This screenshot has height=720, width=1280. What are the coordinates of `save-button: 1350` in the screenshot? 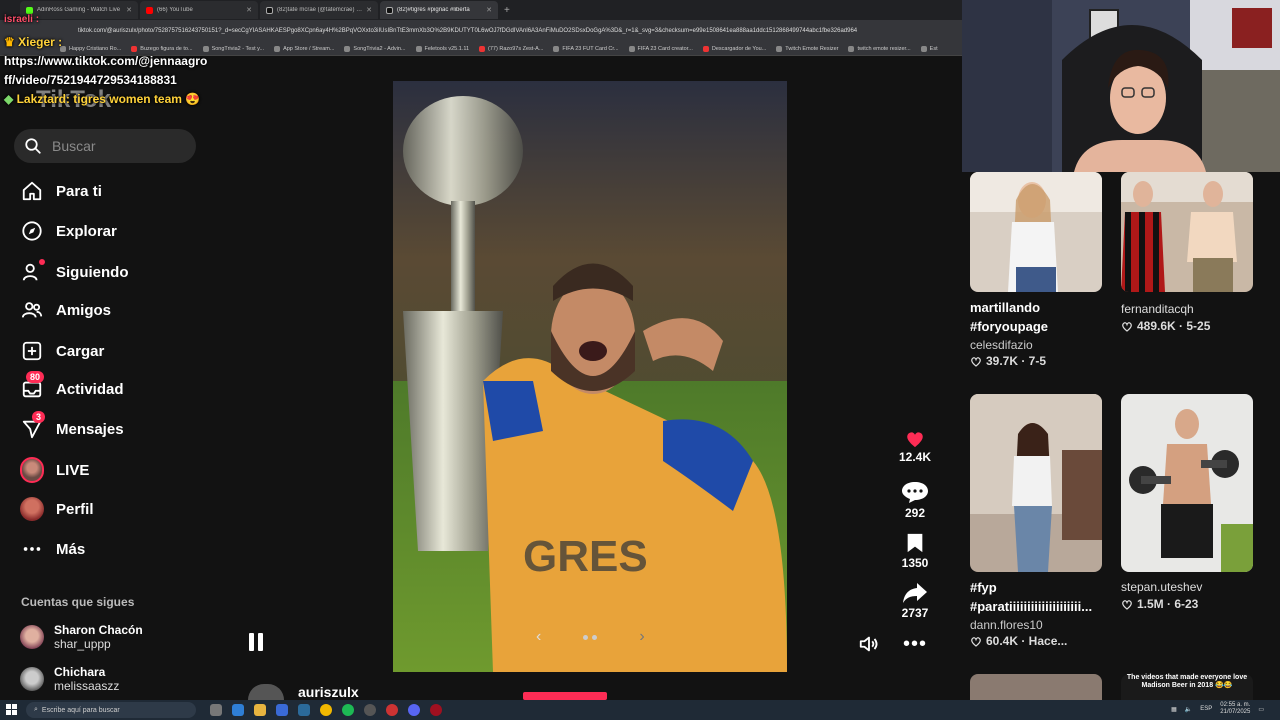 It's located at (915, 551).